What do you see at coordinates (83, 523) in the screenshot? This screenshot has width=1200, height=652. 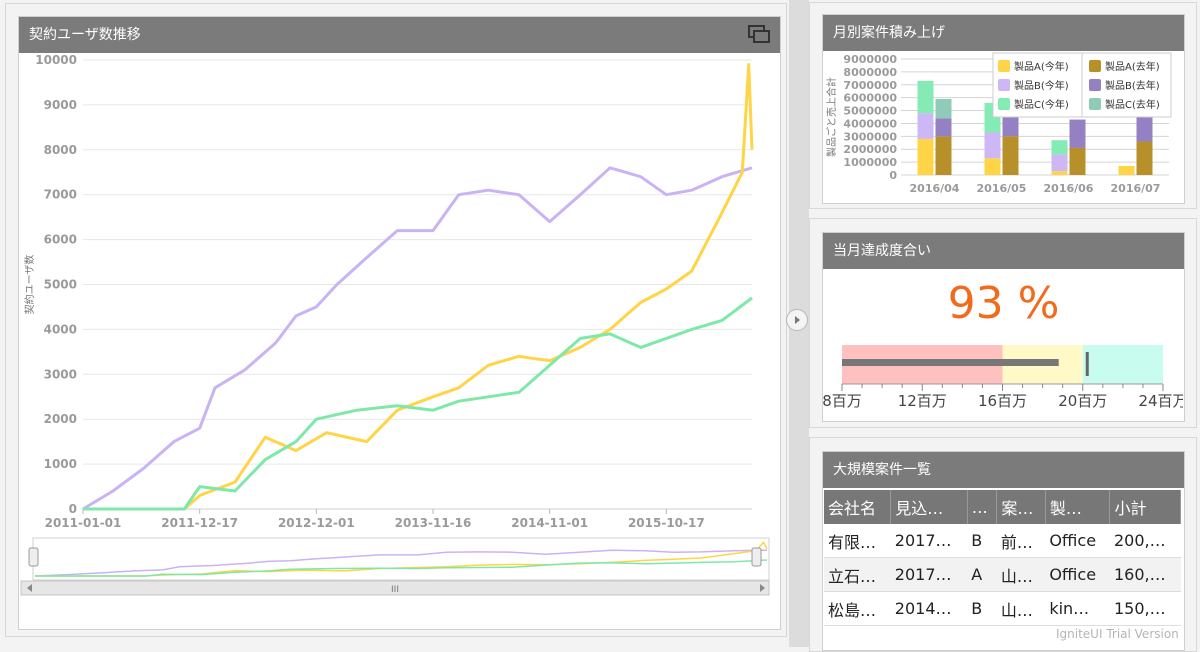 I see `x-tick-label: 2011-01-01` at bounding box center [83, 523].